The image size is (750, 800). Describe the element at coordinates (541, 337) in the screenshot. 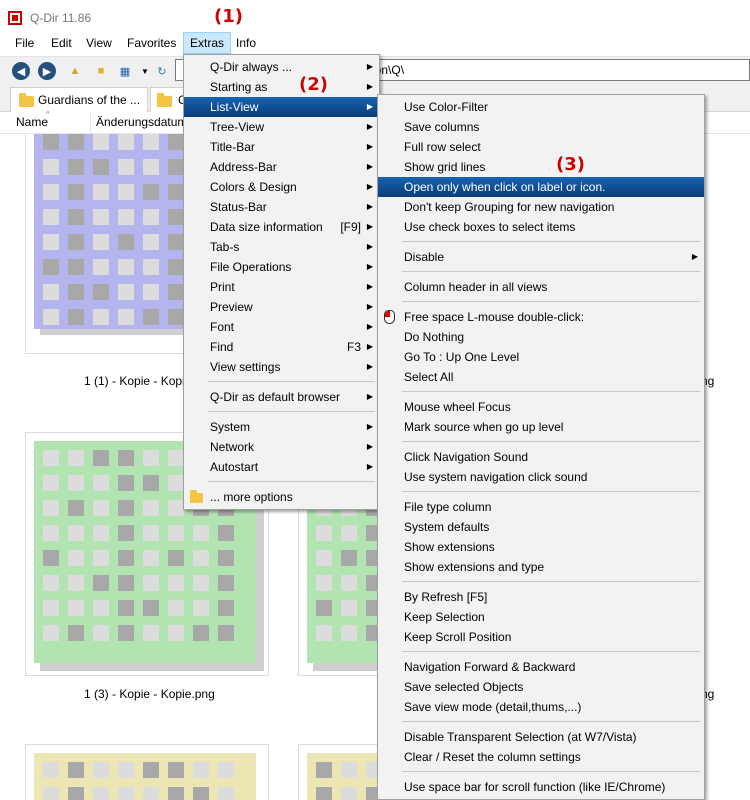

I see `menu-item-do-nothing: Do Nothing` at that location.